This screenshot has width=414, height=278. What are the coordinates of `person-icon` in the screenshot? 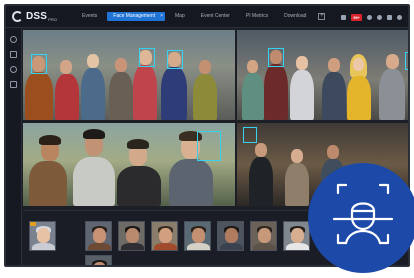 It's located at (13, 69).